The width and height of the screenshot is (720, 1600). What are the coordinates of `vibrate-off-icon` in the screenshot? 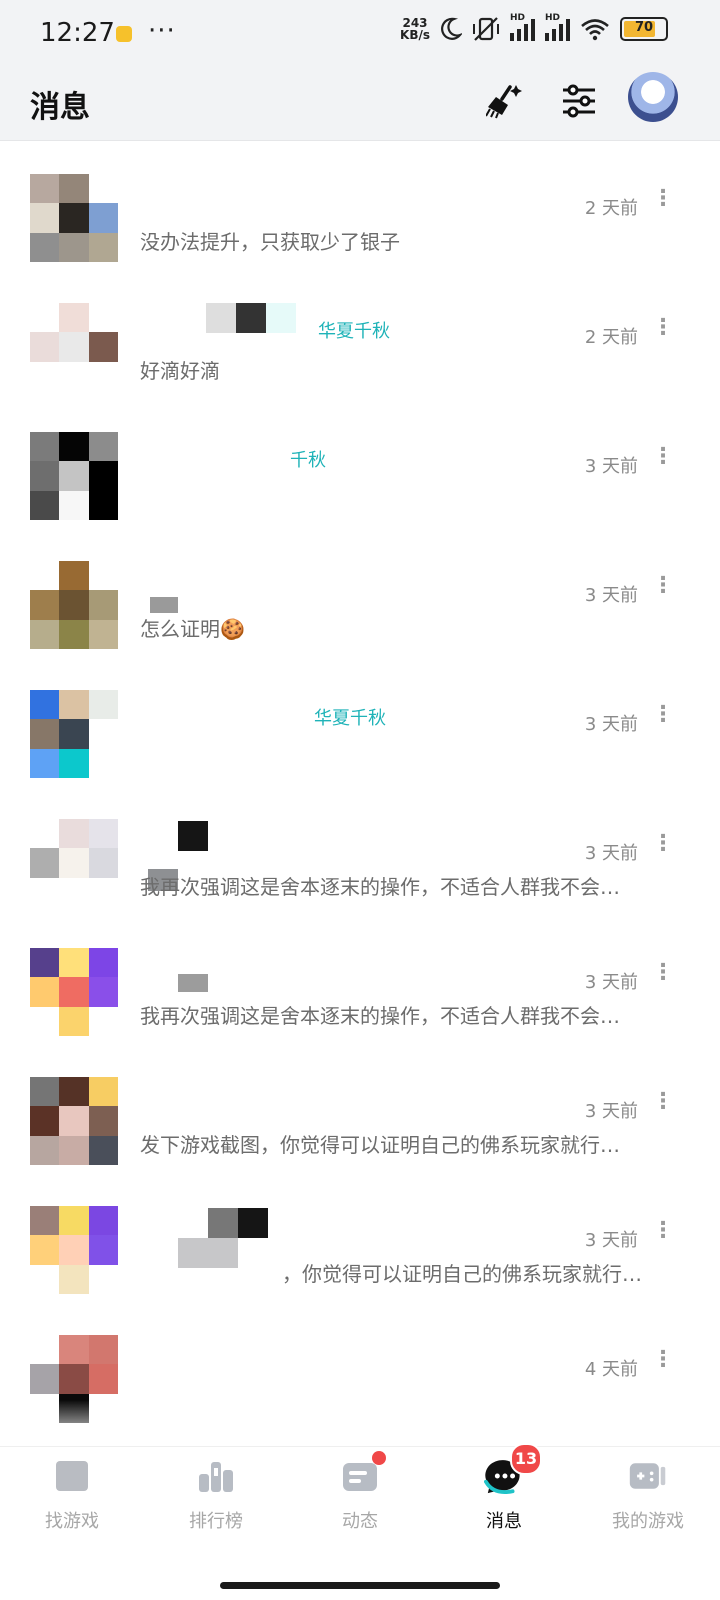 It's located at (486, 29).